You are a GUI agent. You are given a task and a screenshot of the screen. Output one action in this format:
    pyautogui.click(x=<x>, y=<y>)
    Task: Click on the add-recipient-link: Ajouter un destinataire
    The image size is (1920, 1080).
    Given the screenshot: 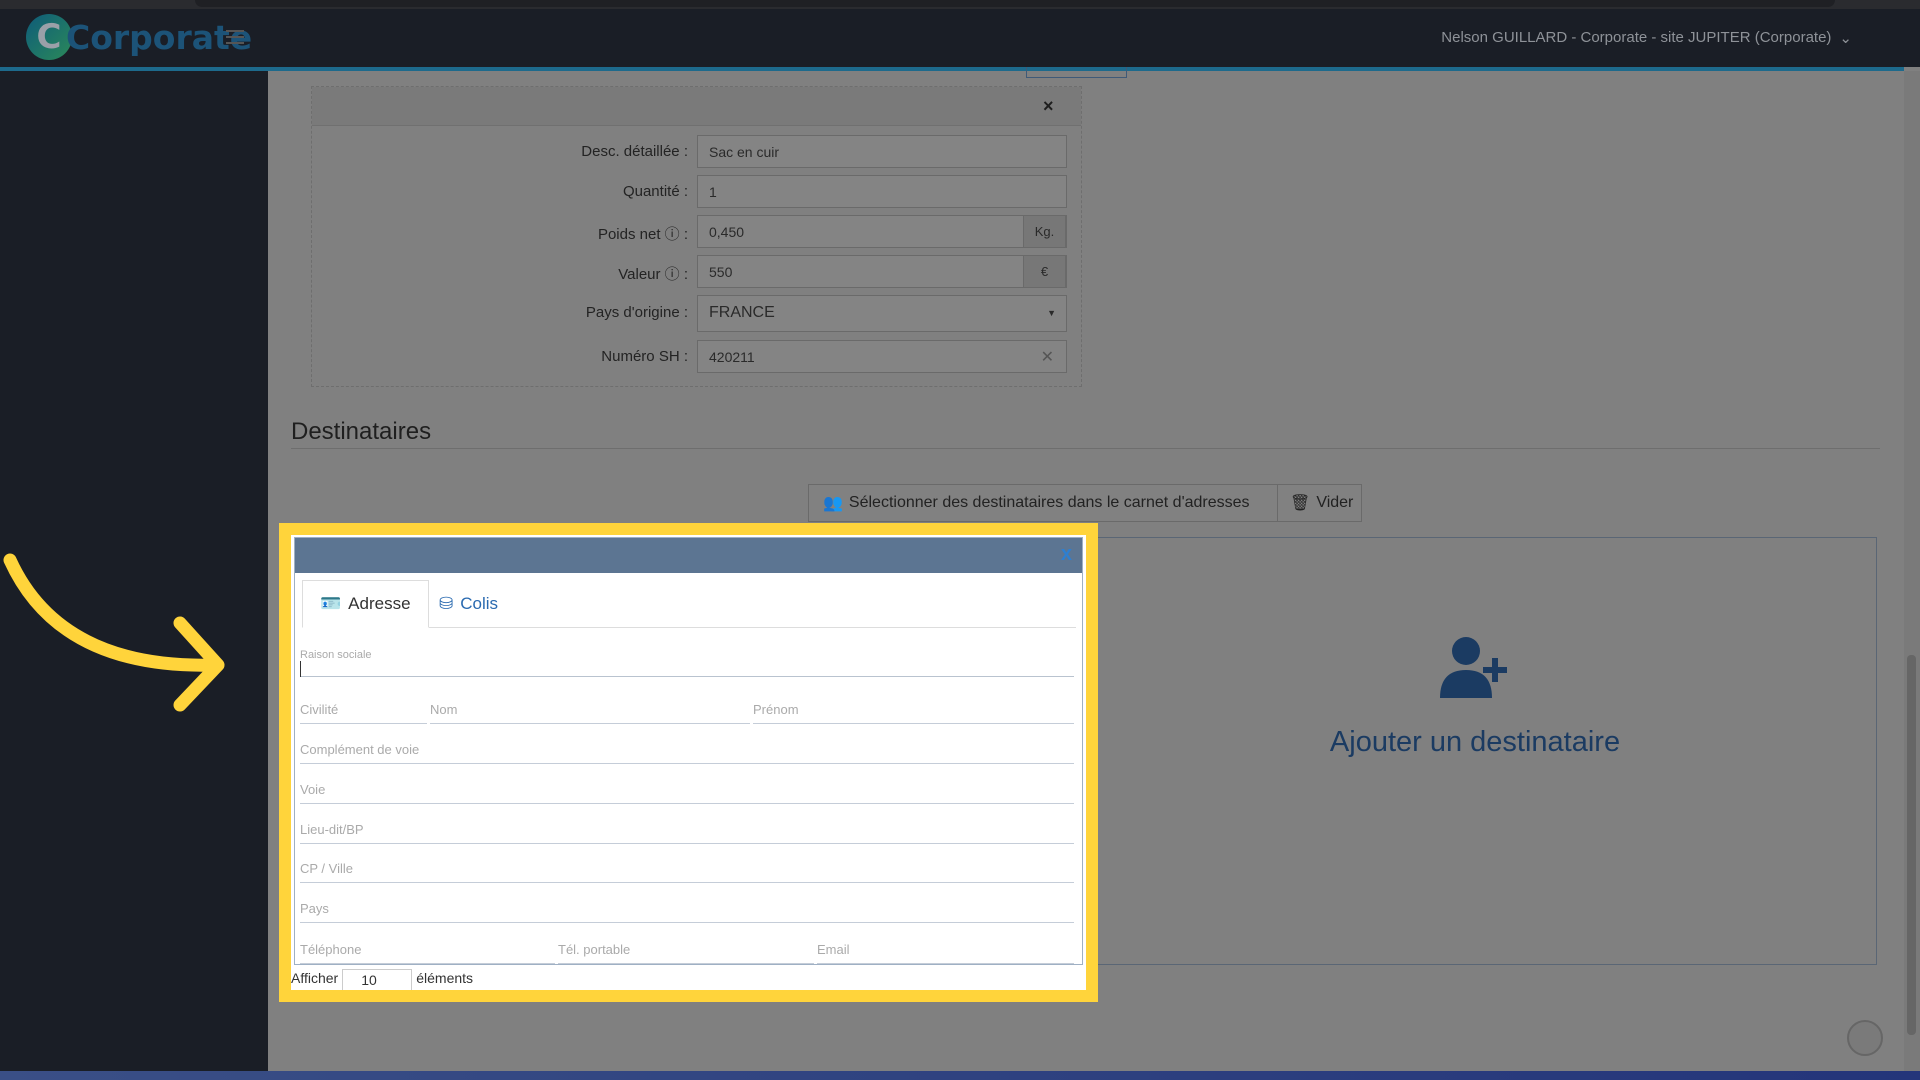 What is the action you would take?
    pyautogui.click(x=1475, y=742)
    